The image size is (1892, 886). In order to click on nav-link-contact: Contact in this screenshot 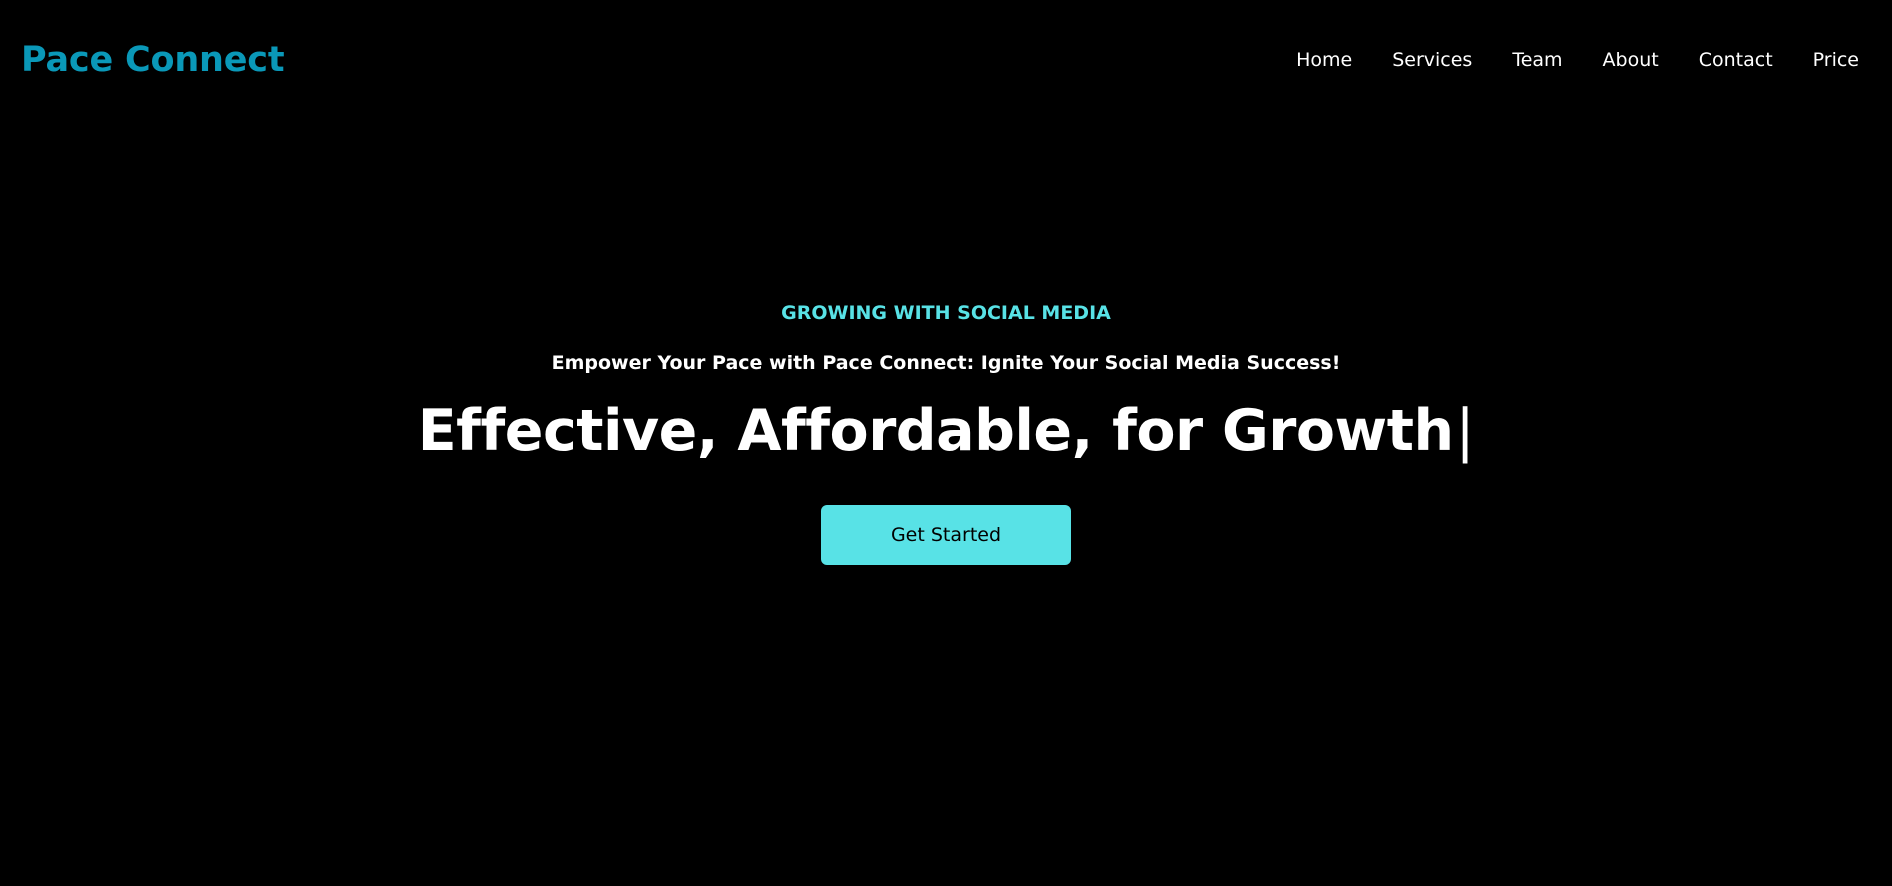, I will do `click(1736, 60)`.